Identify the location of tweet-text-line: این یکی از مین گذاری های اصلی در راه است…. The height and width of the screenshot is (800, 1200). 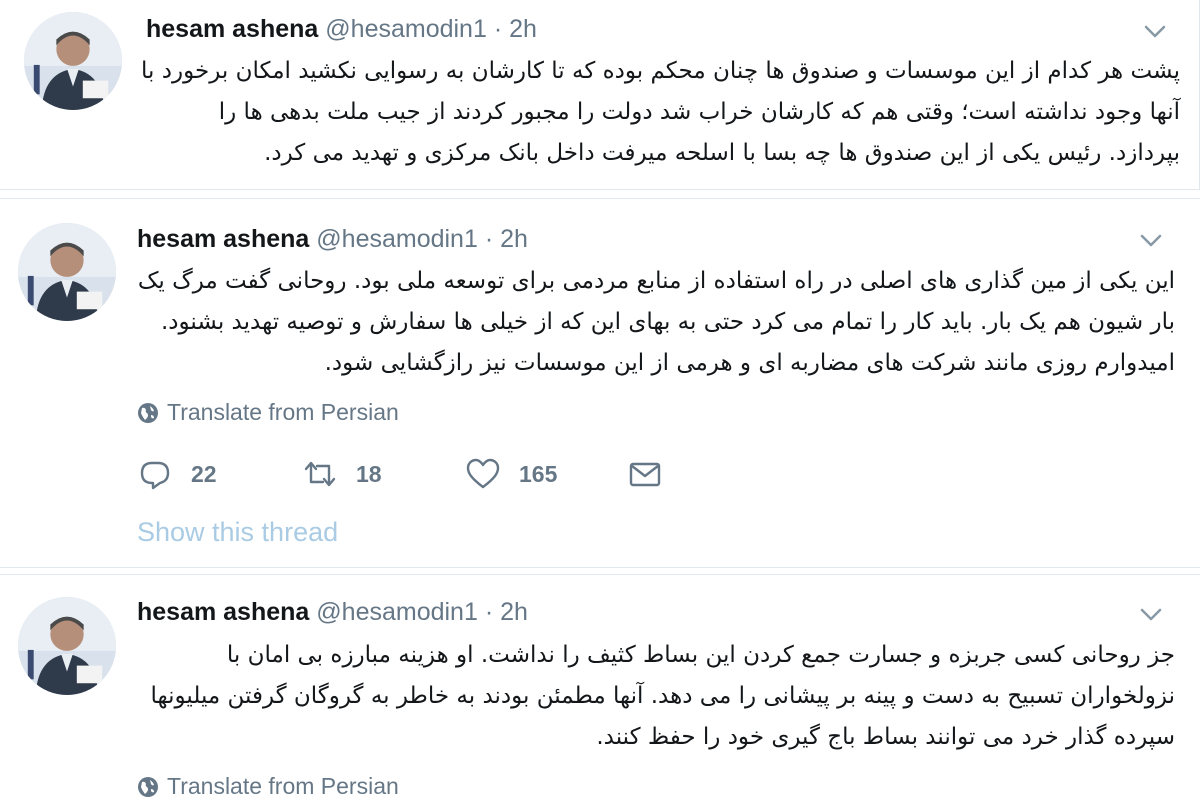
(656, 281).